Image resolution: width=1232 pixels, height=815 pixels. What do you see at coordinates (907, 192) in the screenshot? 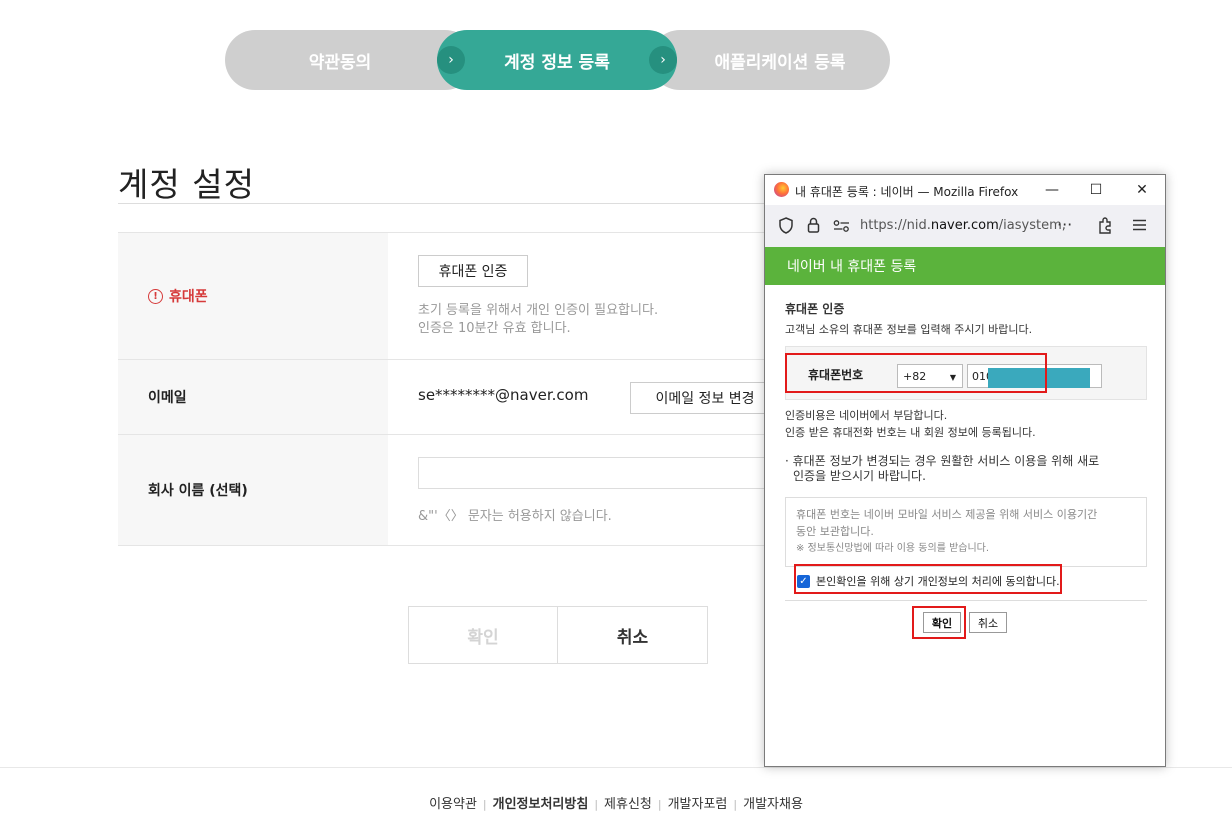
I see `window-title: 내 휴대폰 등록 : 네이버 — Mozilla Firefox` at bounding box center [907, 192].